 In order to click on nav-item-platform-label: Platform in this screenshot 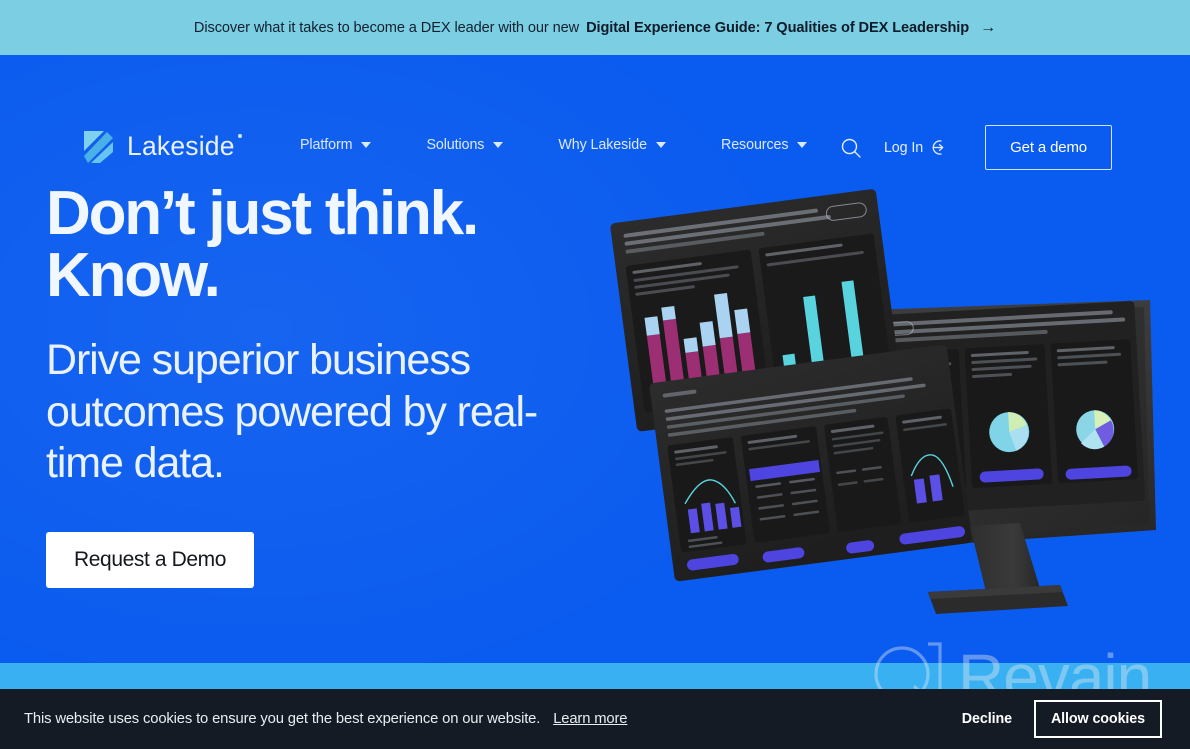, I will do `click(326, 145)`.